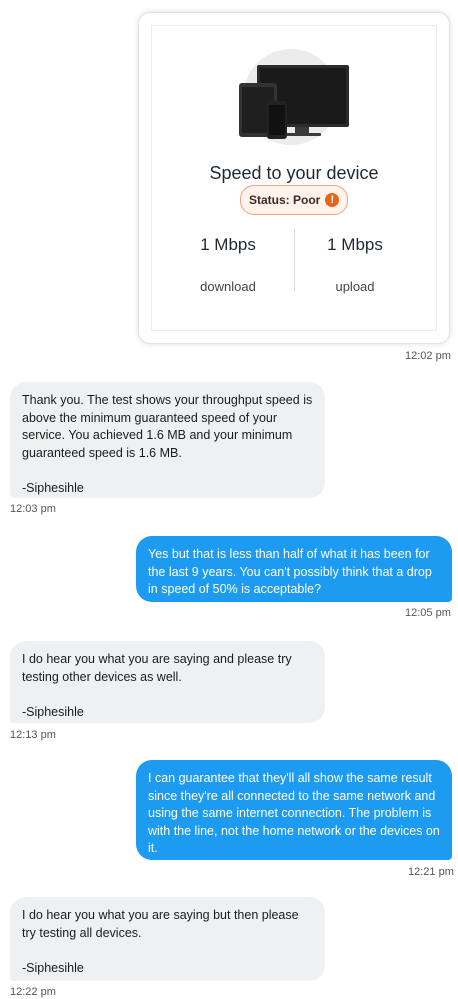  Describe the element at coordinates (332, 200) in the screenshot. I see `alert-icon: !` at that location.